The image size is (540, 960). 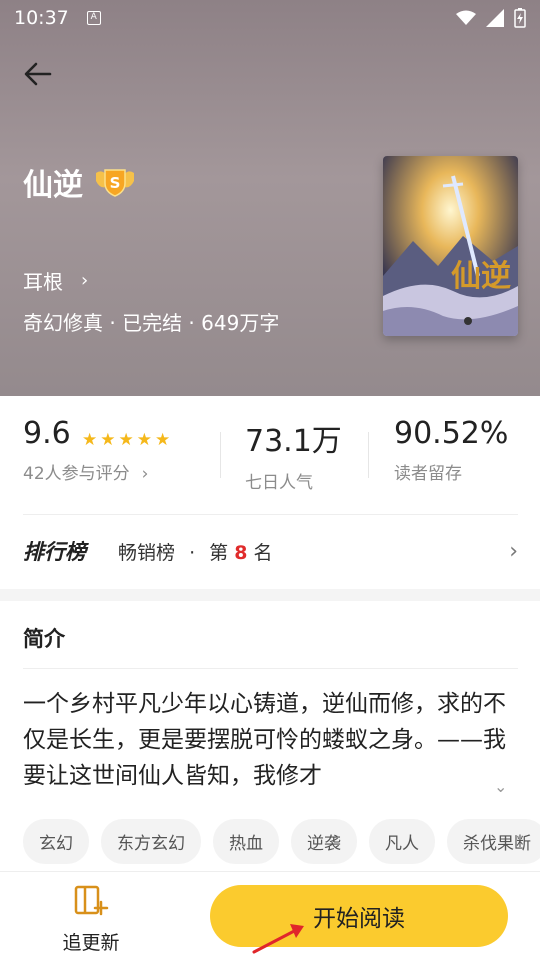 I want to click on ranking-title: 排行榜, so click(x=54, y=552).